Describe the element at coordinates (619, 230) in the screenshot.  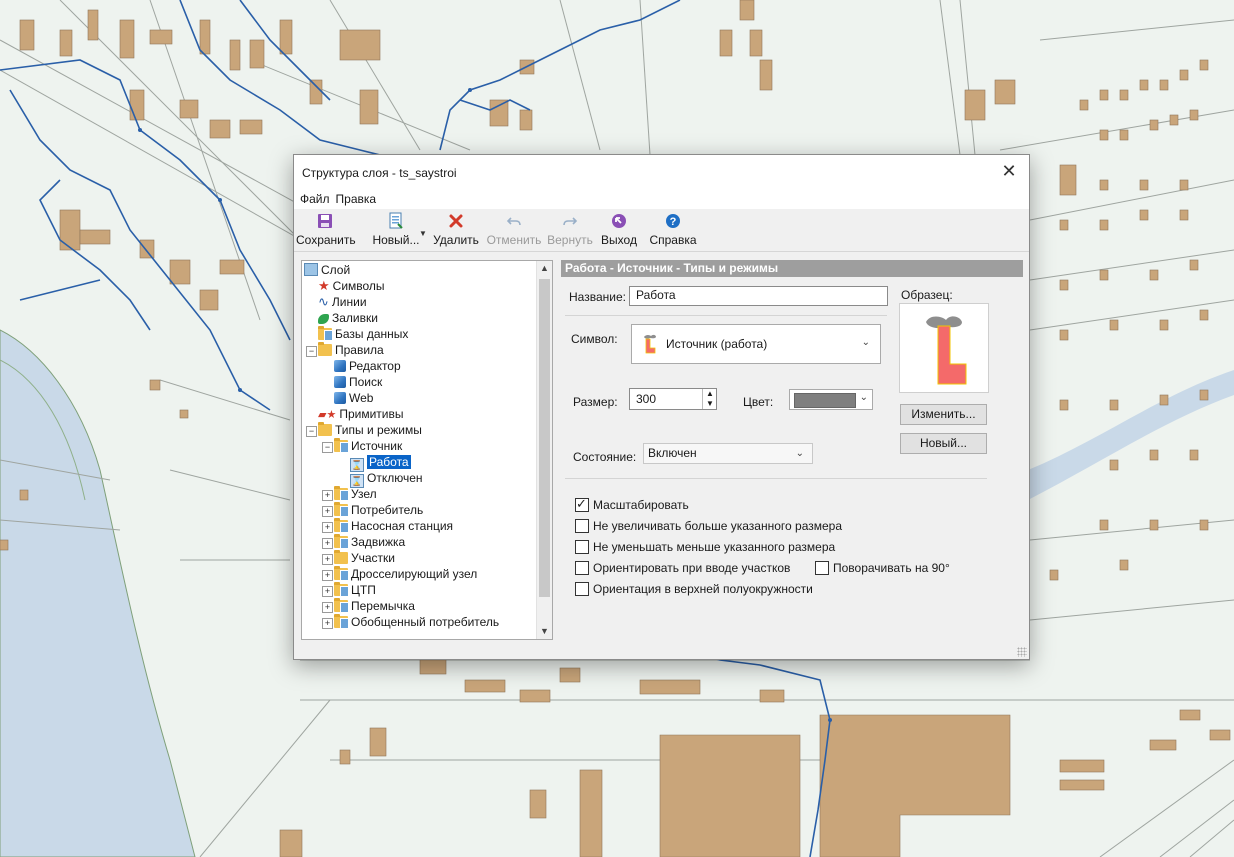
I see `exit-button: Выход` at that location.